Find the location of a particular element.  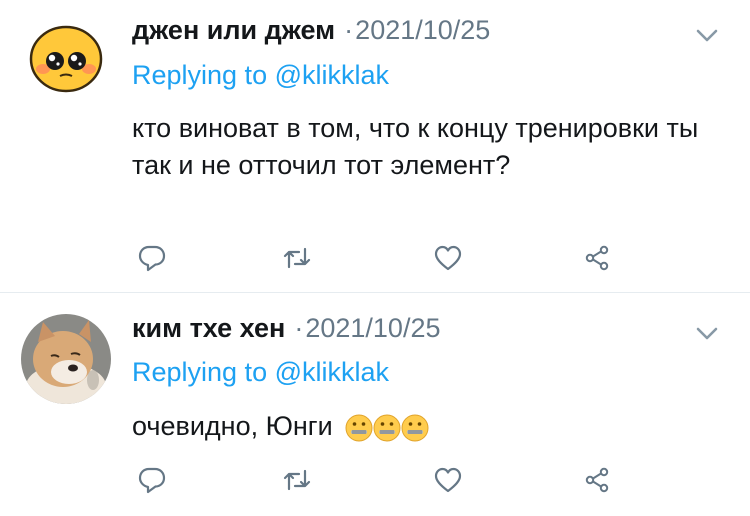

tweet-text-content: очевидно, Юнги is located at coordinates (232, 426).